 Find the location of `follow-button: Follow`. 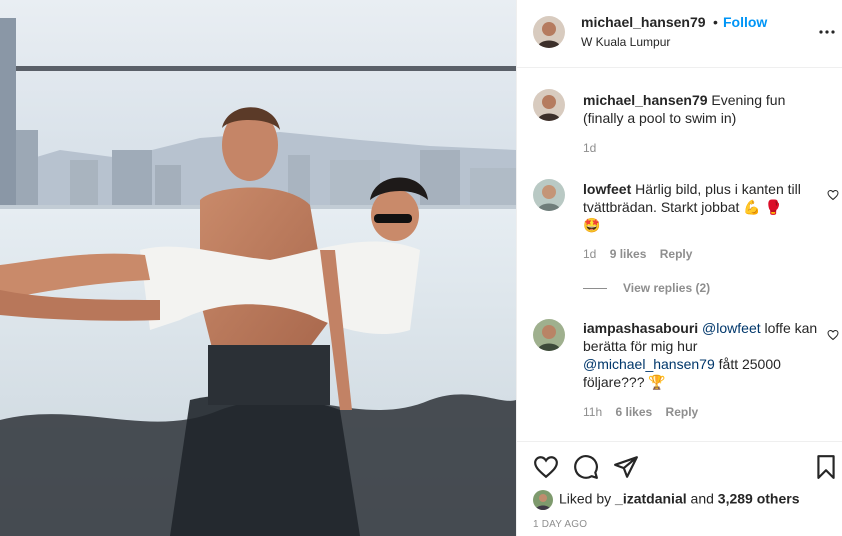

follow-button: Follow is located at coordinates (745, 22).